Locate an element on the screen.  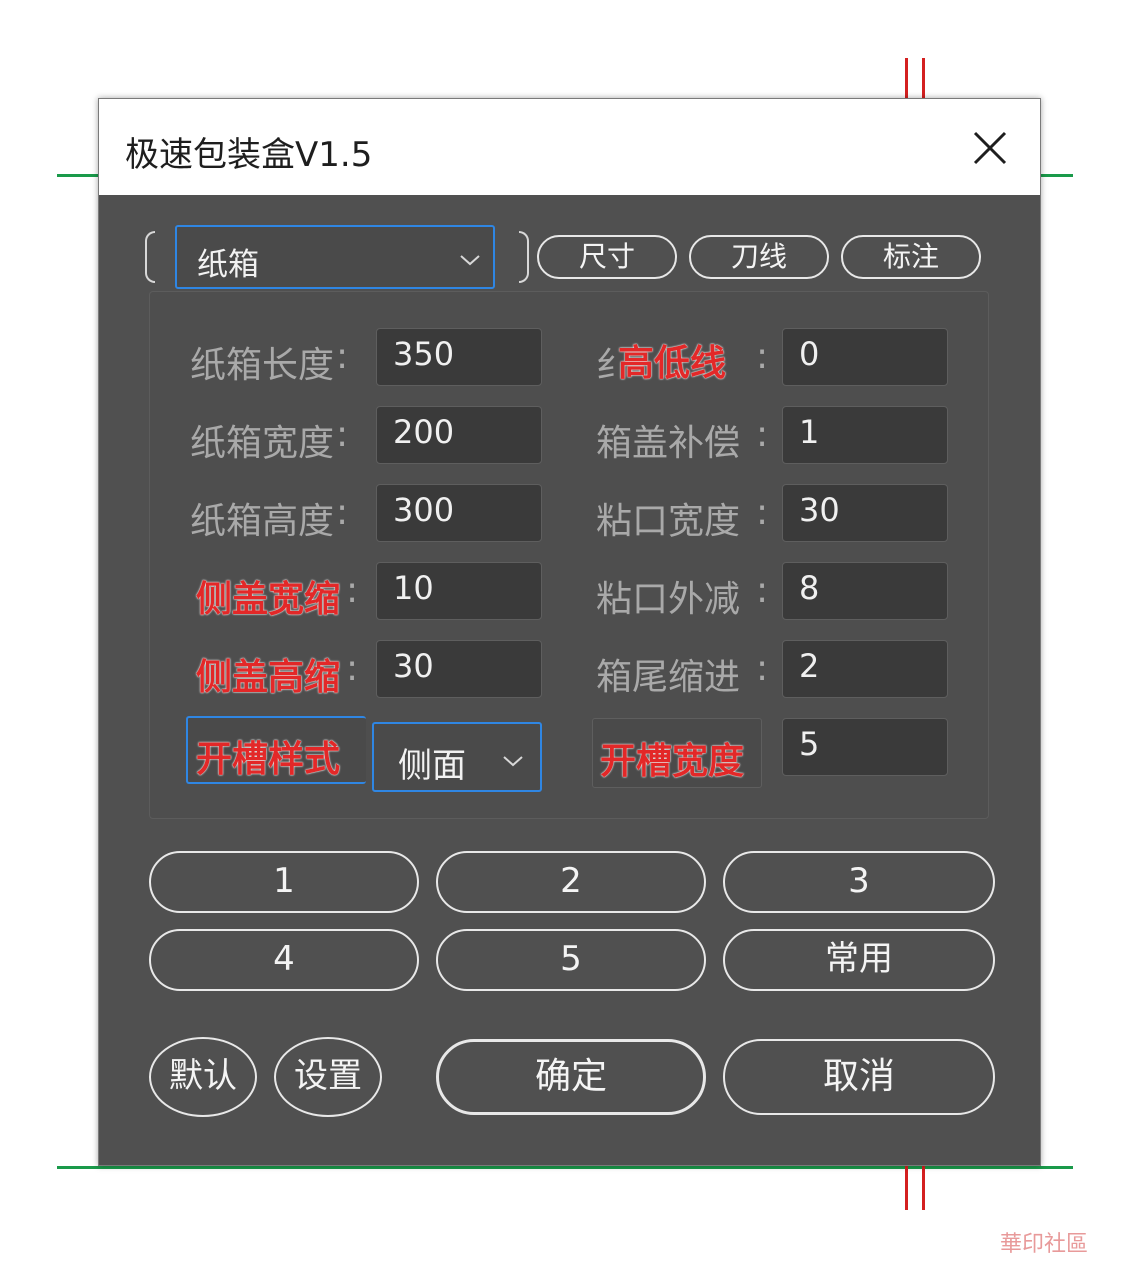
box-type-select: 纸箱 is located at coordinates (335, 257).